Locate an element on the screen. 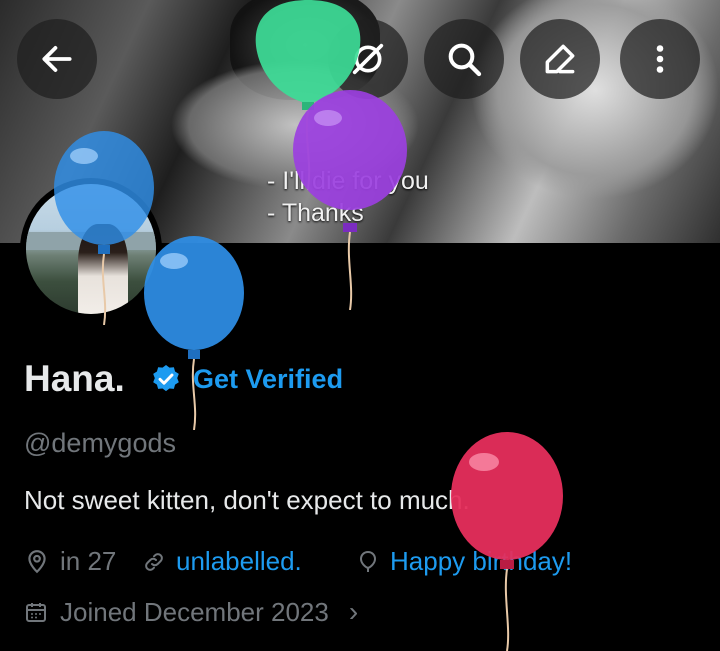 The image size is (720, 651). chevron-right-icon: › is located at coordinates (353, 612).